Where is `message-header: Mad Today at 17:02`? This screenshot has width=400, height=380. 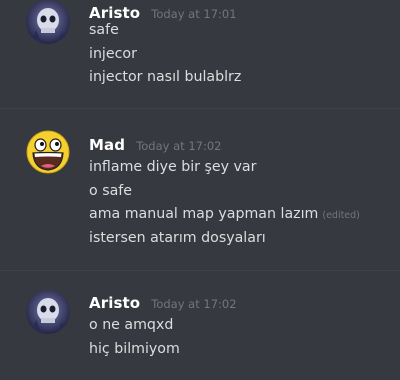 message-header: Mad Today at 17:02 is located at coordinates (155, 144).